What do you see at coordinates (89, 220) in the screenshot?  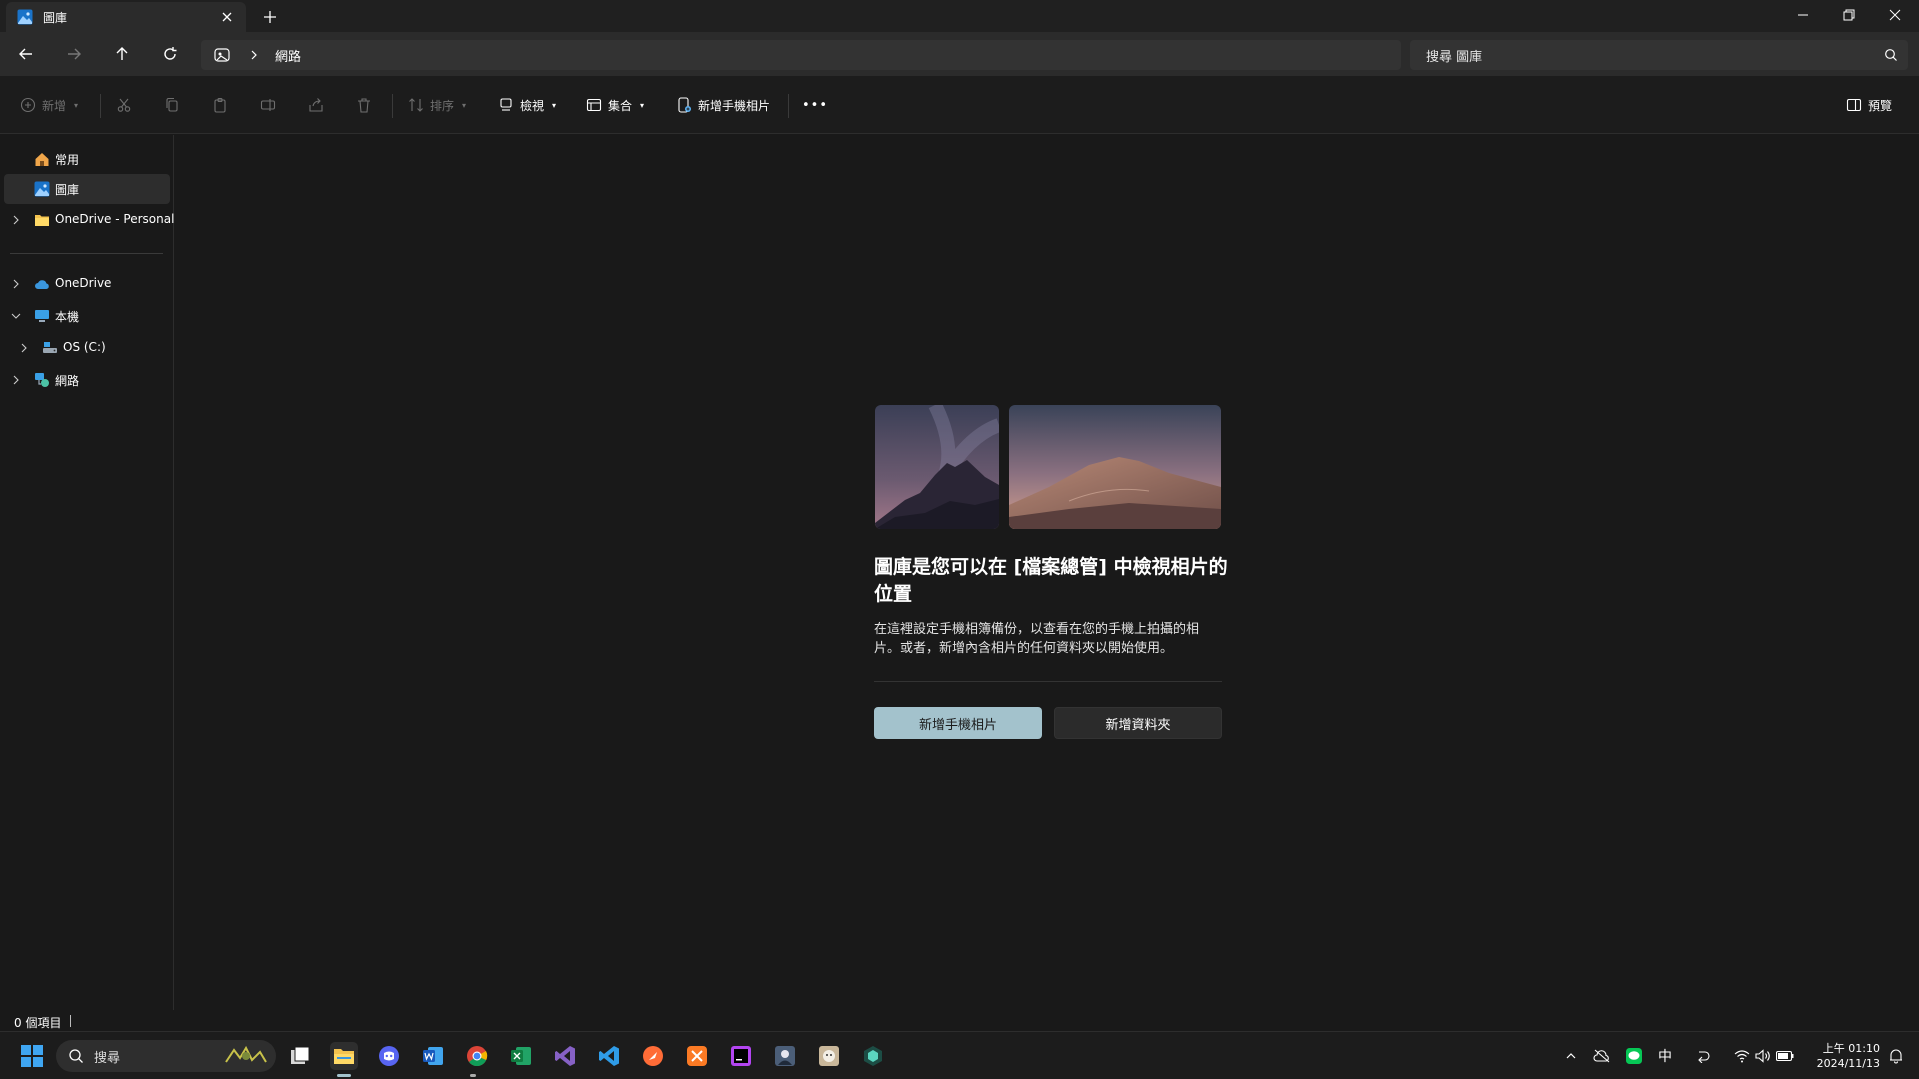 I see `sidebar-item-onedrive-personal: OneDrive - Personal` at bounding box center [89, 220].